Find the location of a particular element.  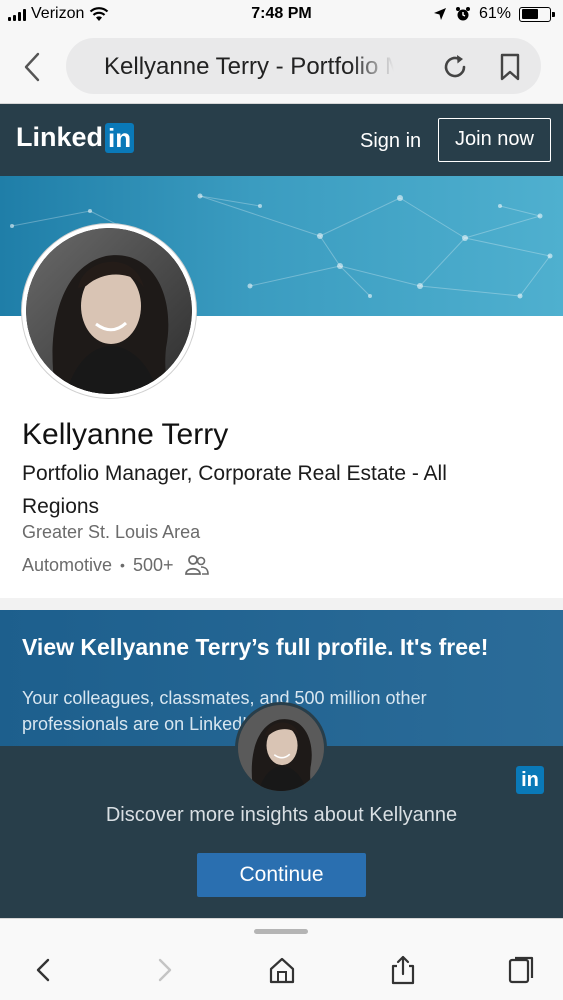

reload-icon is located at coordinates (455, 67).